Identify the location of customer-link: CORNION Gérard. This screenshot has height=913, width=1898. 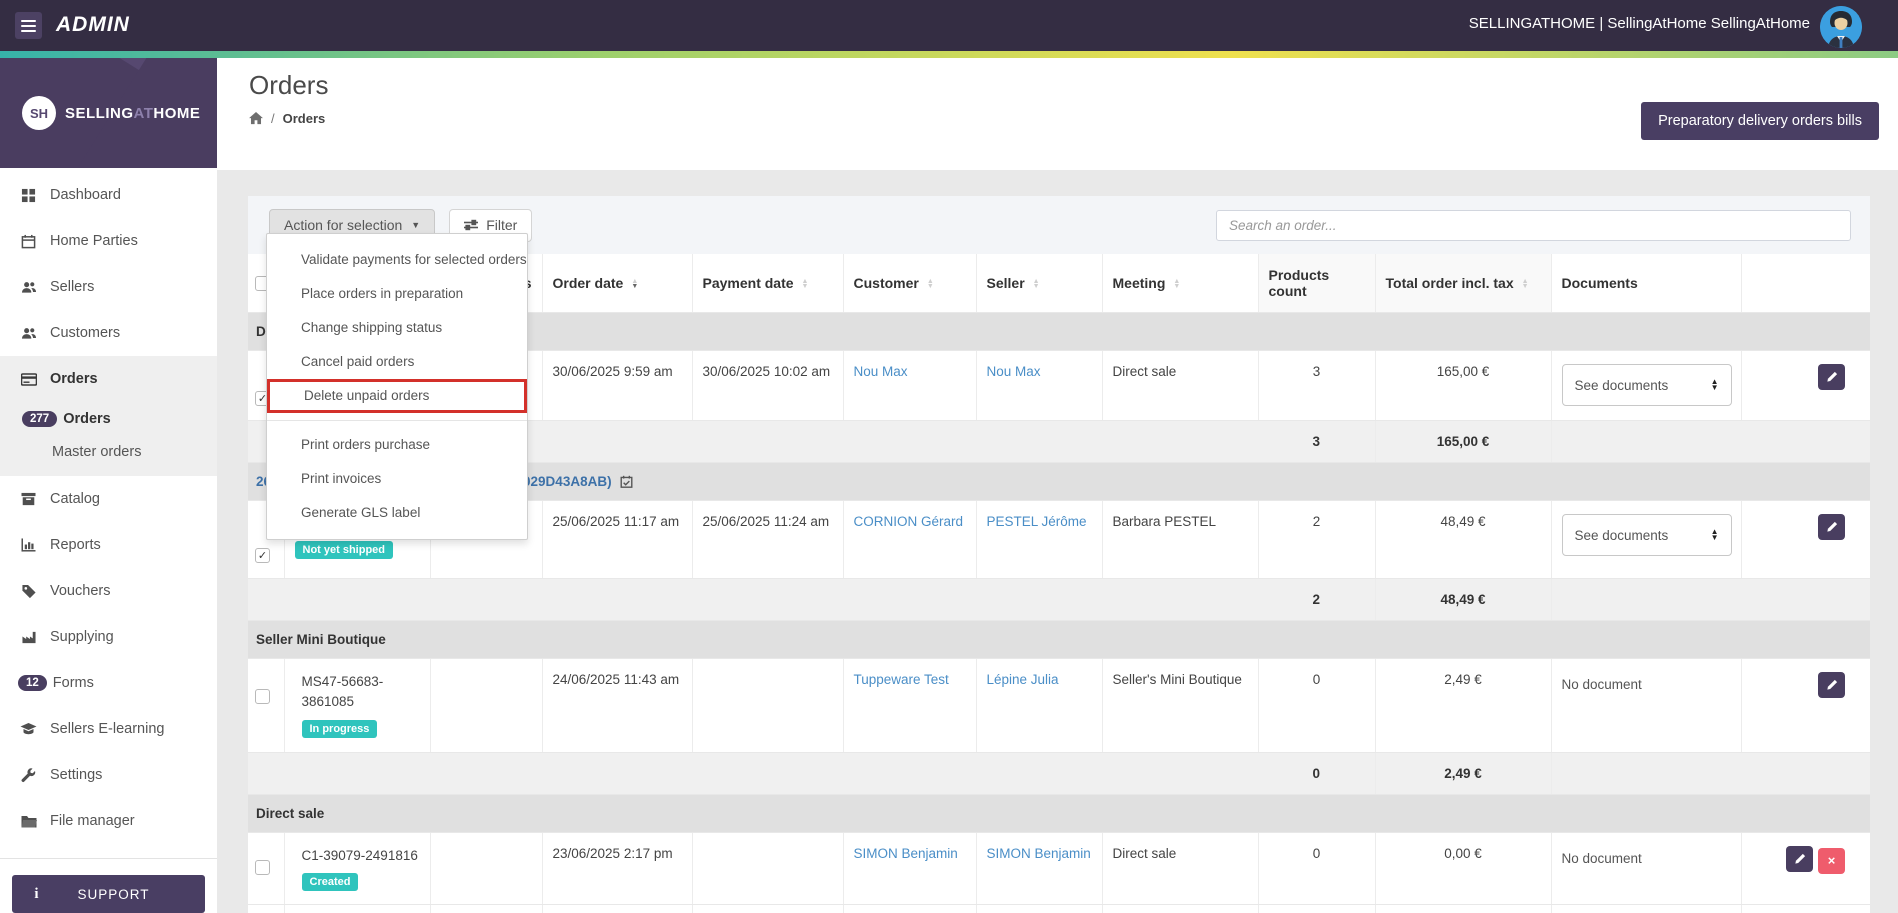
(909, 521).